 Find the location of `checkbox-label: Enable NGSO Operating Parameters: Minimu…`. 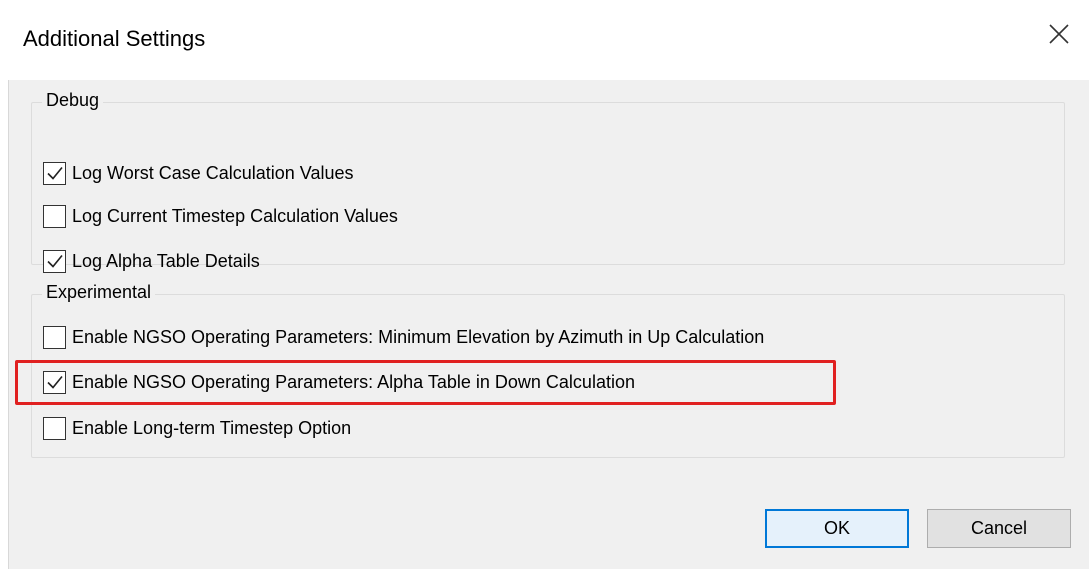

checkbox-label: Enable NGSO Operating Parameters: Minimu… is located at coordinates (418, 336).